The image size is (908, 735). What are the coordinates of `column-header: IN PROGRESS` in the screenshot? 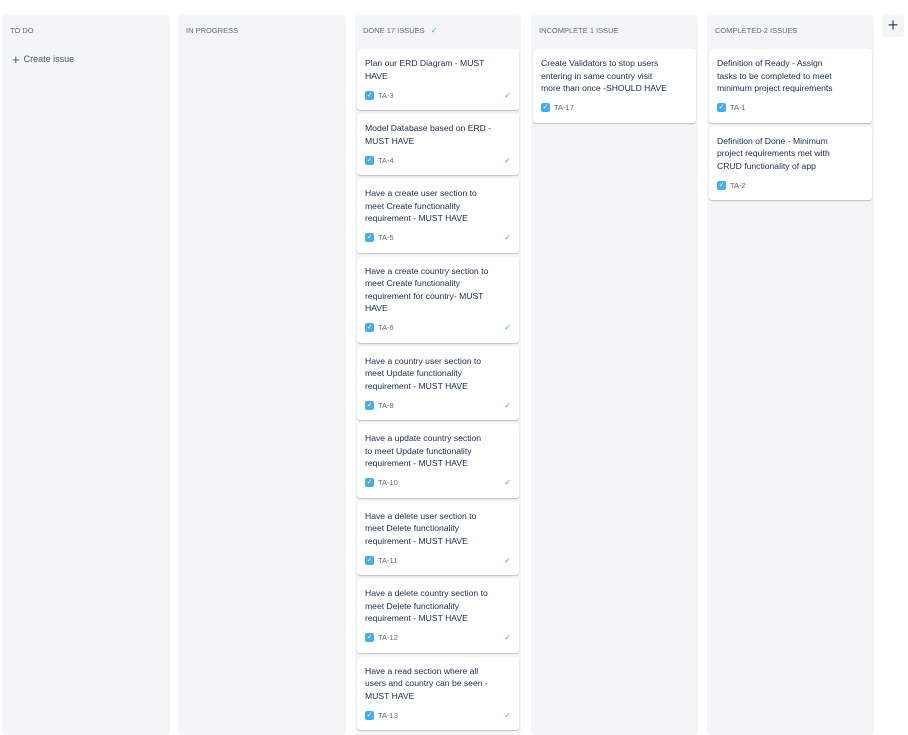 It's located at (212, 30).